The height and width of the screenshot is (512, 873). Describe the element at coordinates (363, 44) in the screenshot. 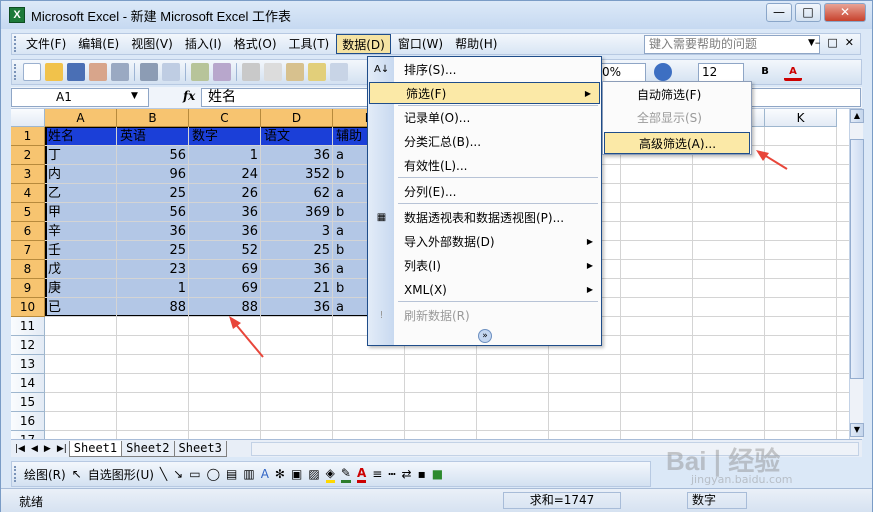

I see `menu-data: 数据(D)` at that location.